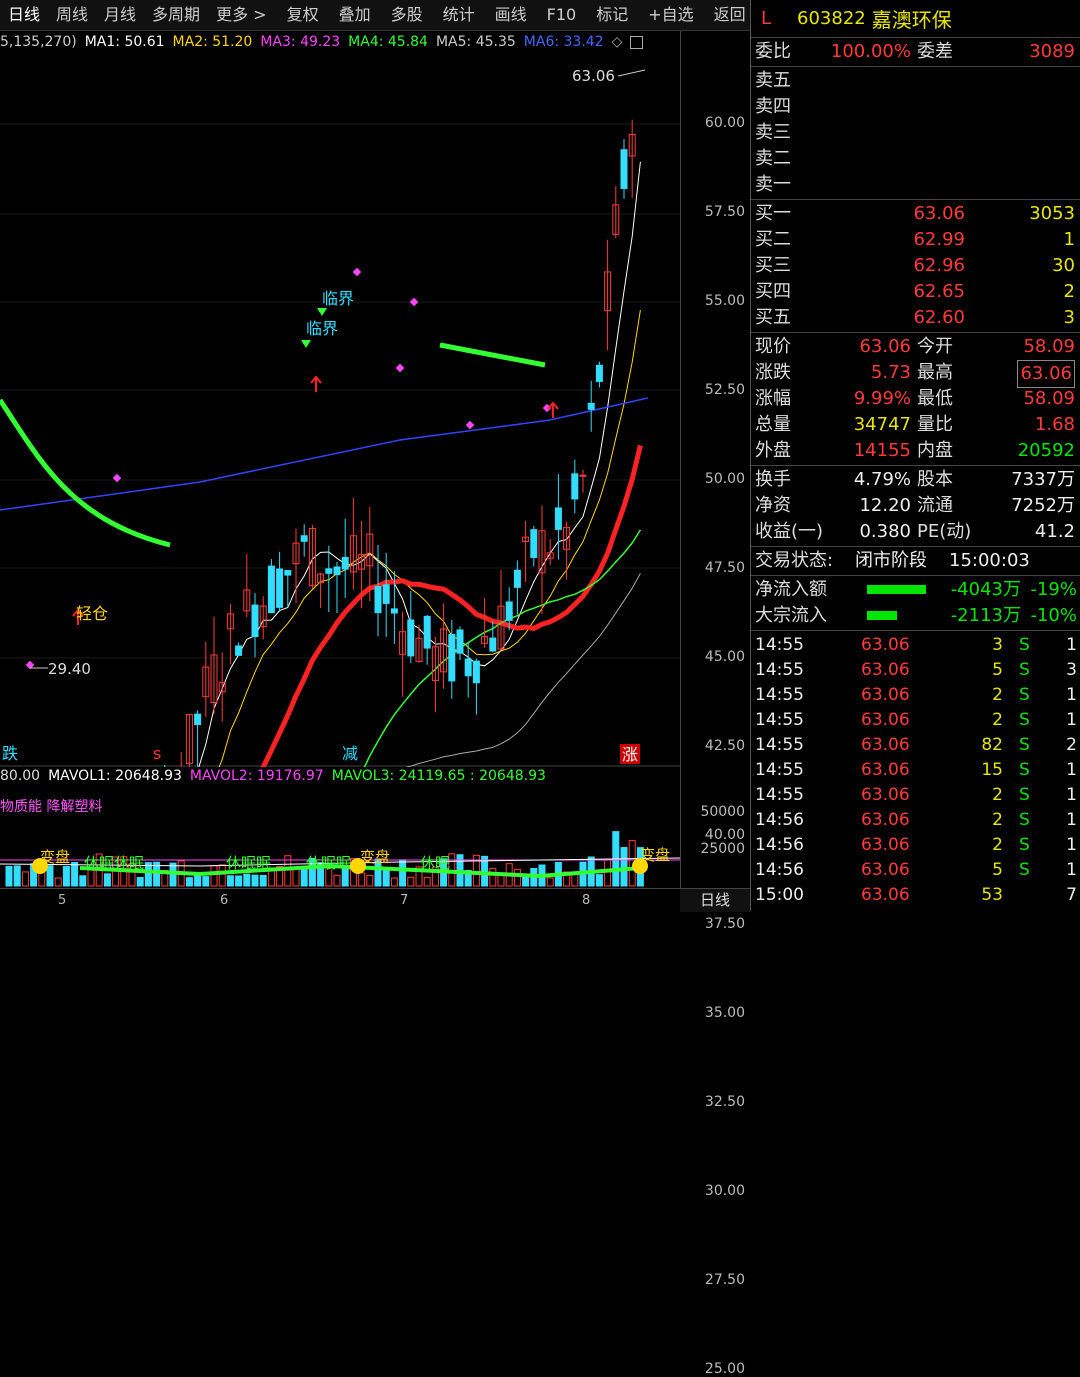 Image resolution: width=1080 pixels, height=1377 pixels. I want to click on bid-row: 买五 62.60 3, so click(915, 318).